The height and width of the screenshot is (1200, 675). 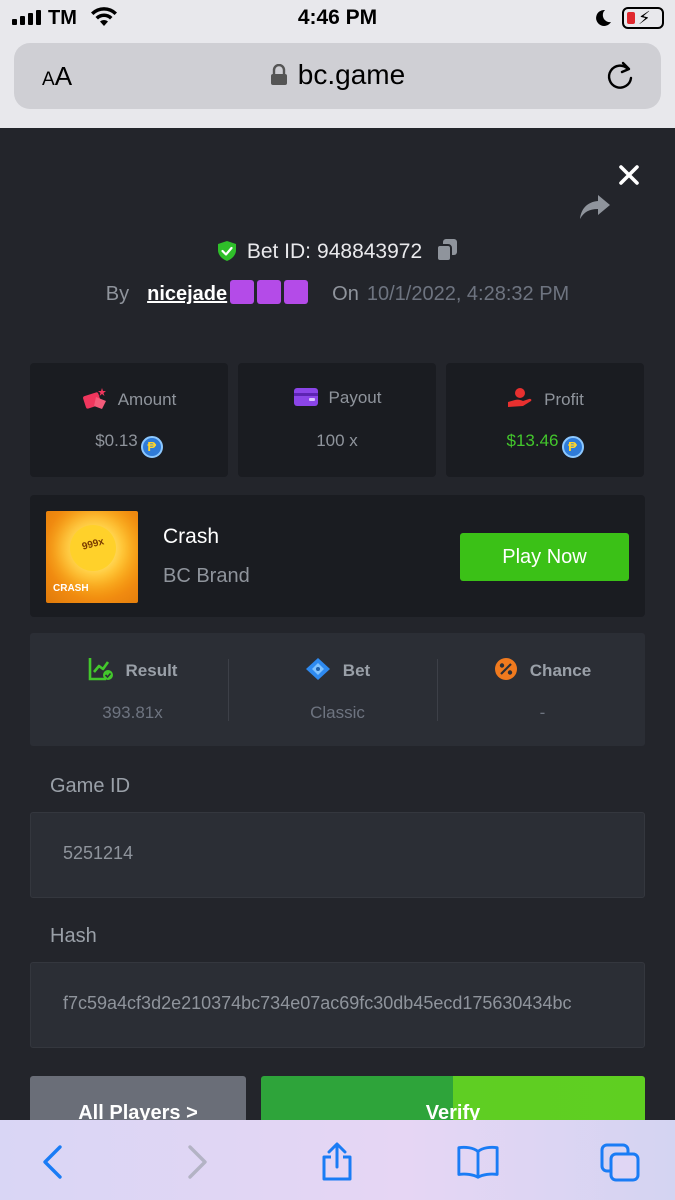 What do you see at coordinates (279, 251) in the screenshot?
I see `bet-id-label: Bet ID:` at bounding box center [279, 251].